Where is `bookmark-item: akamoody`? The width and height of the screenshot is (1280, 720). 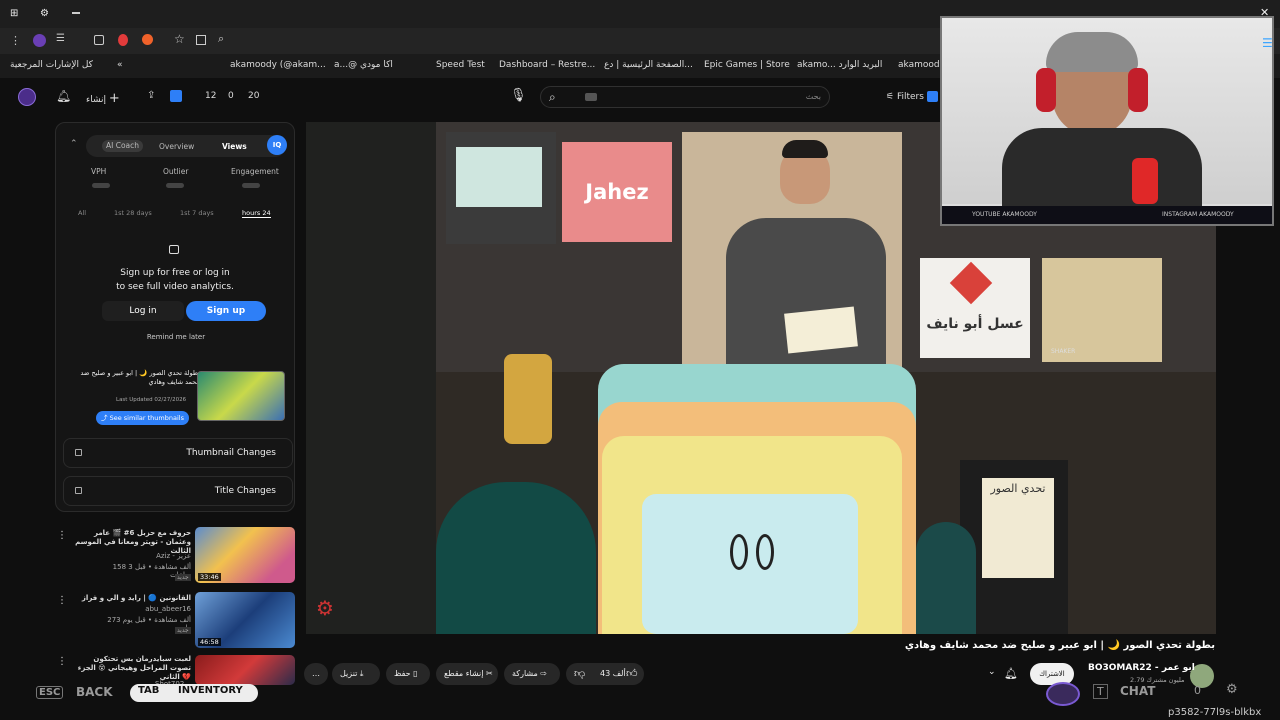
bookmark-item: akamoody is located at coordinates (921, 65).